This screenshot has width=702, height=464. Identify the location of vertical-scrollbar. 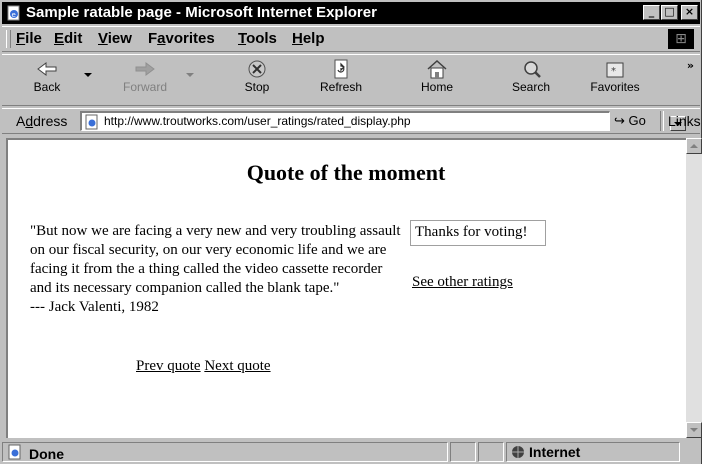
(694, 288).